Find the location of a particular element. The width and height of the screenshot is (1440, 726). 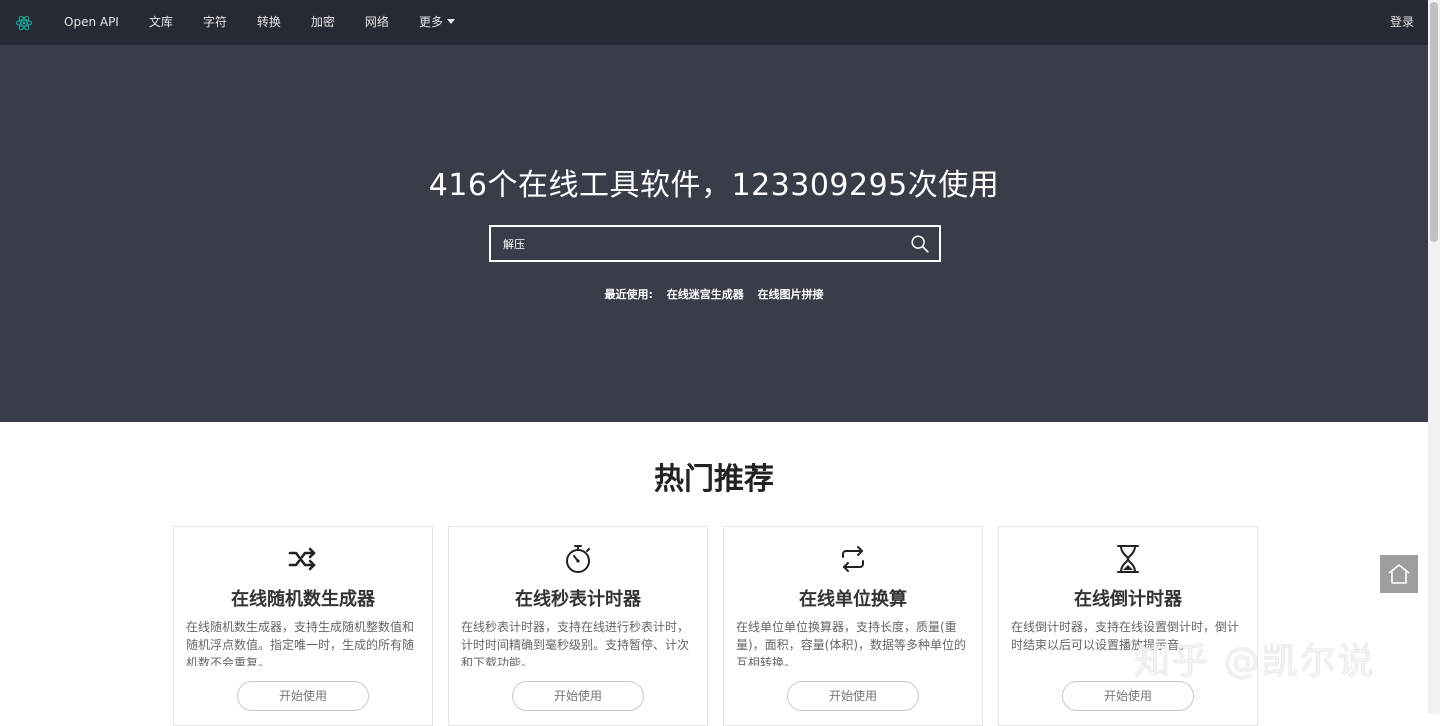

search-input is located at coordinates (698, 243).